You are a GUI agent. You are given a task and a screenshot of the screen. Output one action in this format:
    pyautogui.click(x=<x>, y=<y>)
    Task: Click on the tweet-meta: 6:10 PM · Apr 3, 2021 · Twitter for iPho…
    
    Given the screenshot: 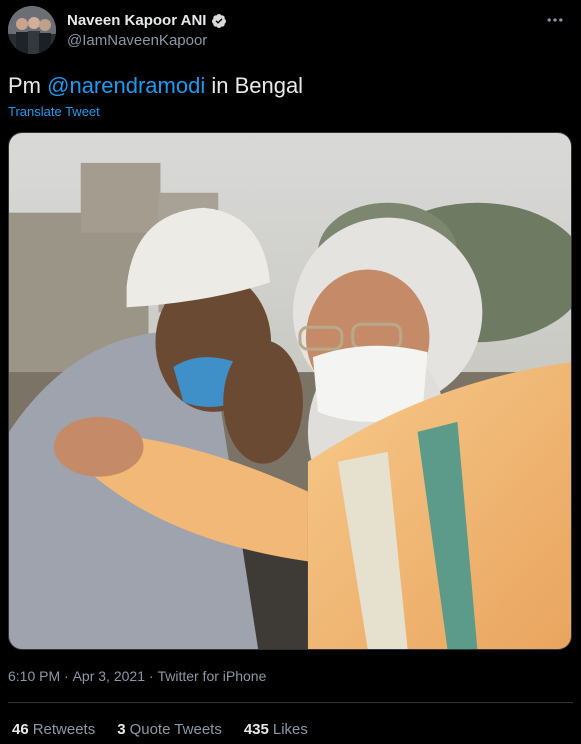 What is the action you would take?
    pyautogui.click(x=137, y=676)
    